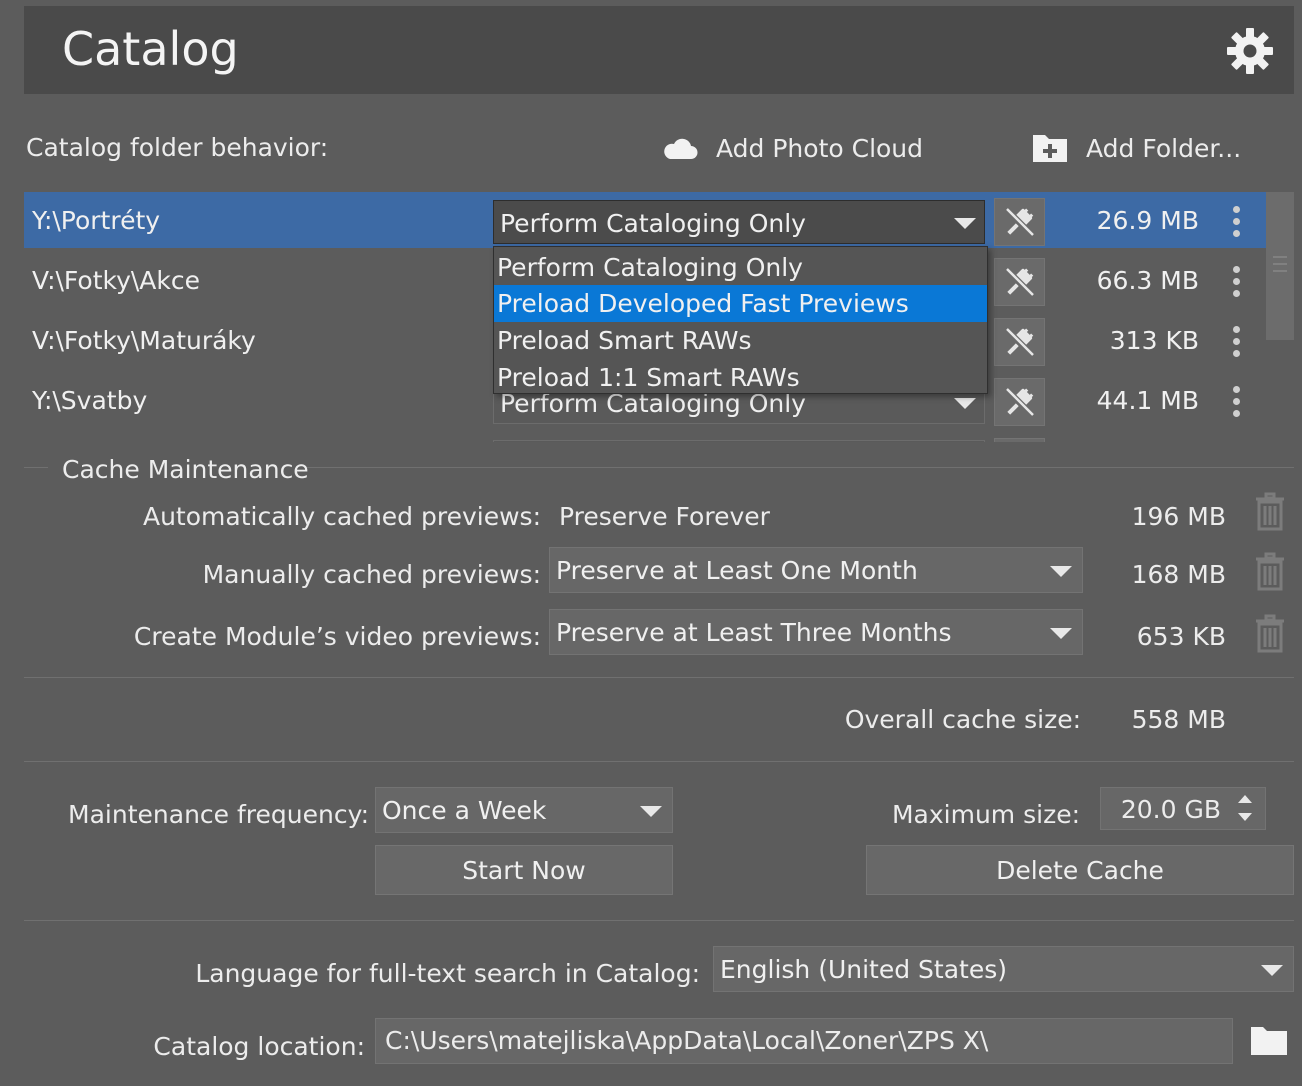 This screenshot has width=1302, height=1086. I want to click on gear-icon, so click(1250, 51).